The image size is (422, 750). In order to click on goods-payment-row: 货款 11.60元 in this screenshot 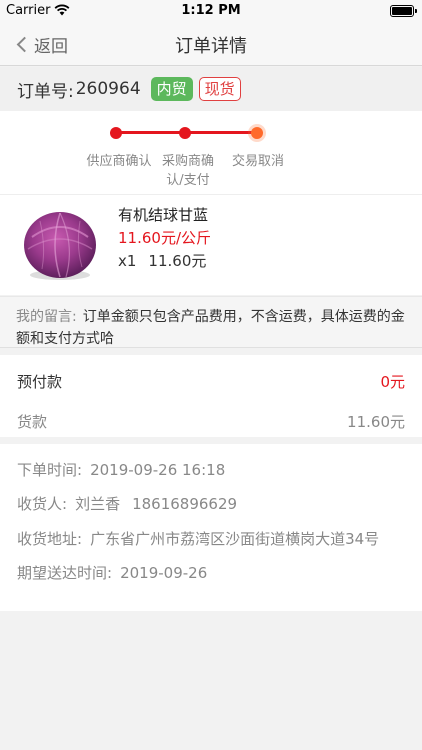, I will do `click(211, 422)`.